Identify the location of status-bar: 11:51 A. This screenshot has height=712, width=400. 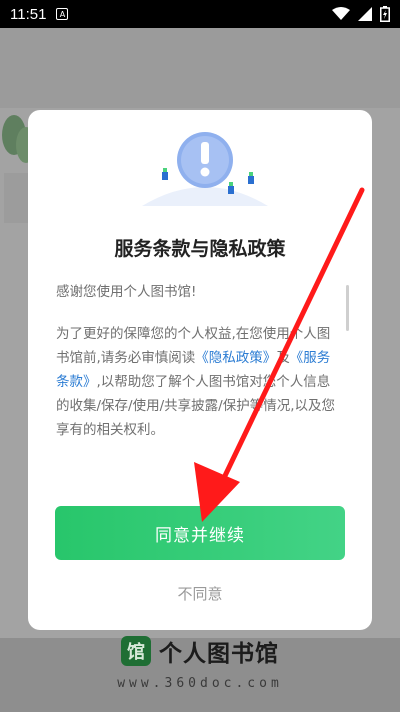
(200, 14).